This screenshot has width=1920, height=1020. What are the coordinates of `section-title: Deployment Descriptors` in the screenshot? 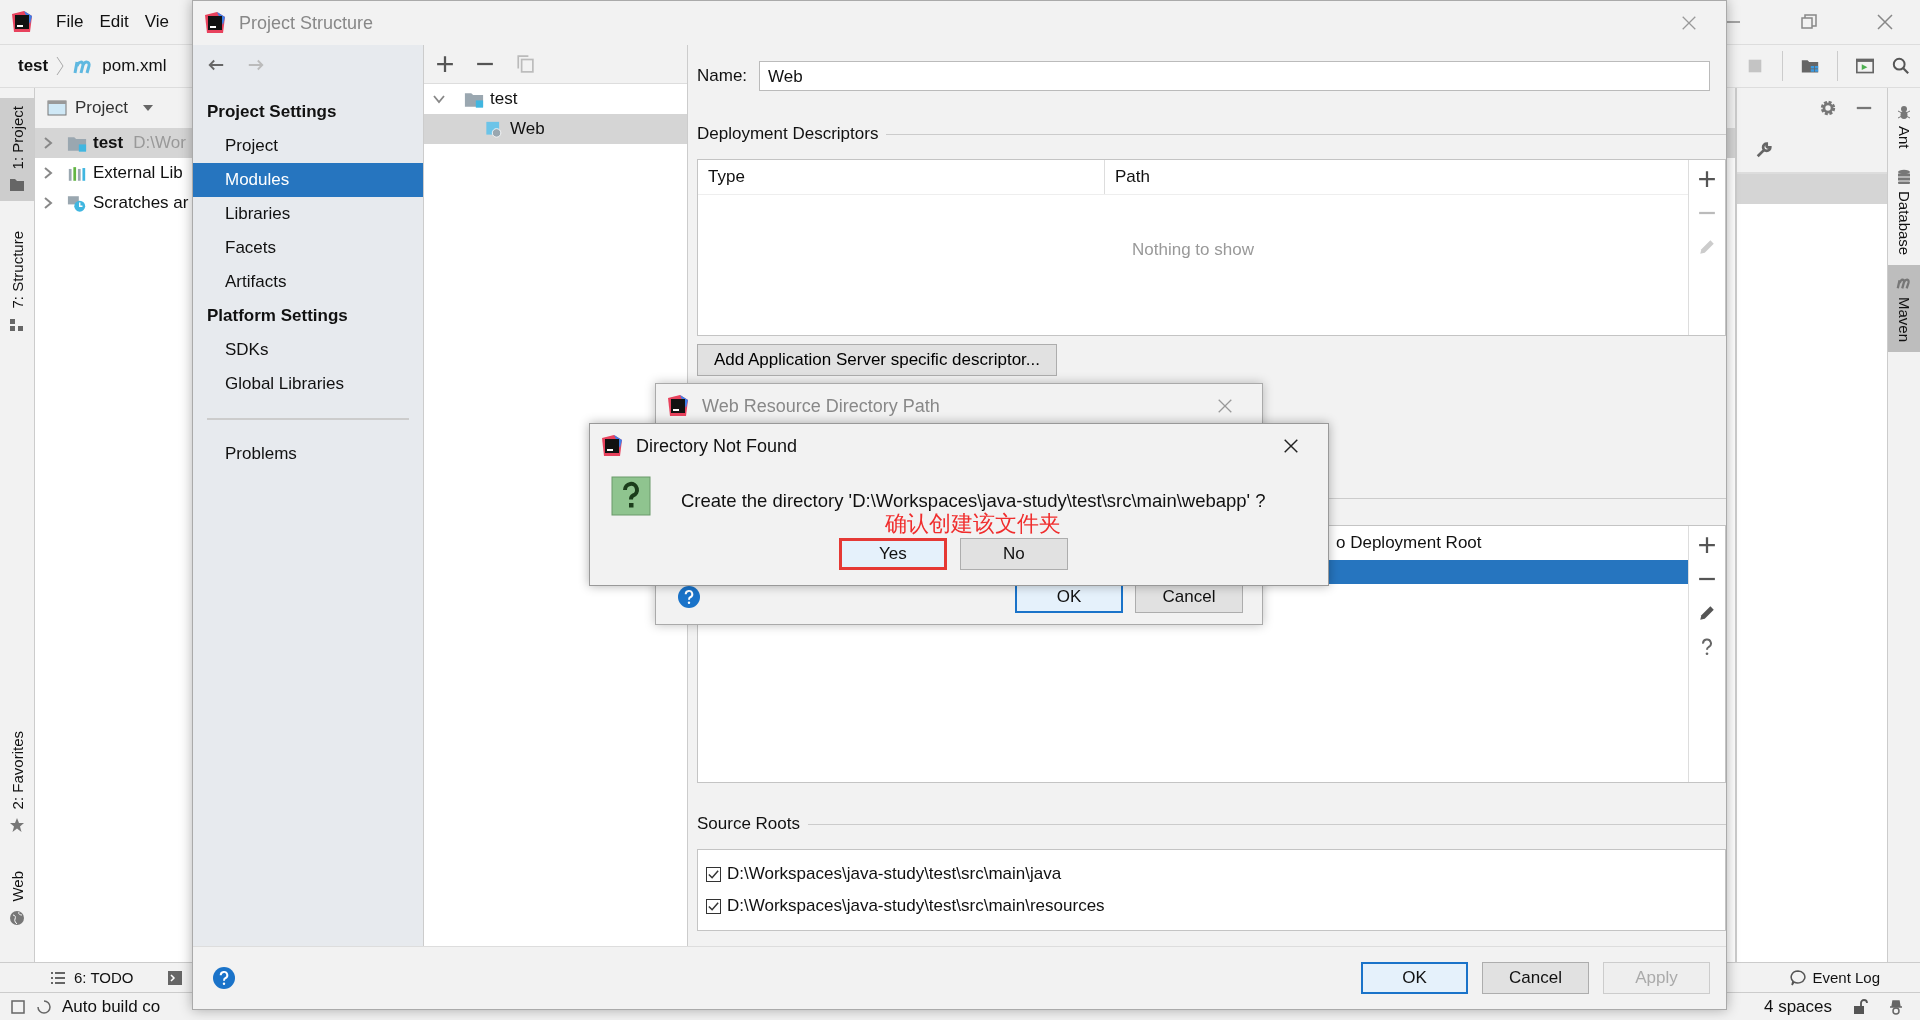 It's located at (788, 134).